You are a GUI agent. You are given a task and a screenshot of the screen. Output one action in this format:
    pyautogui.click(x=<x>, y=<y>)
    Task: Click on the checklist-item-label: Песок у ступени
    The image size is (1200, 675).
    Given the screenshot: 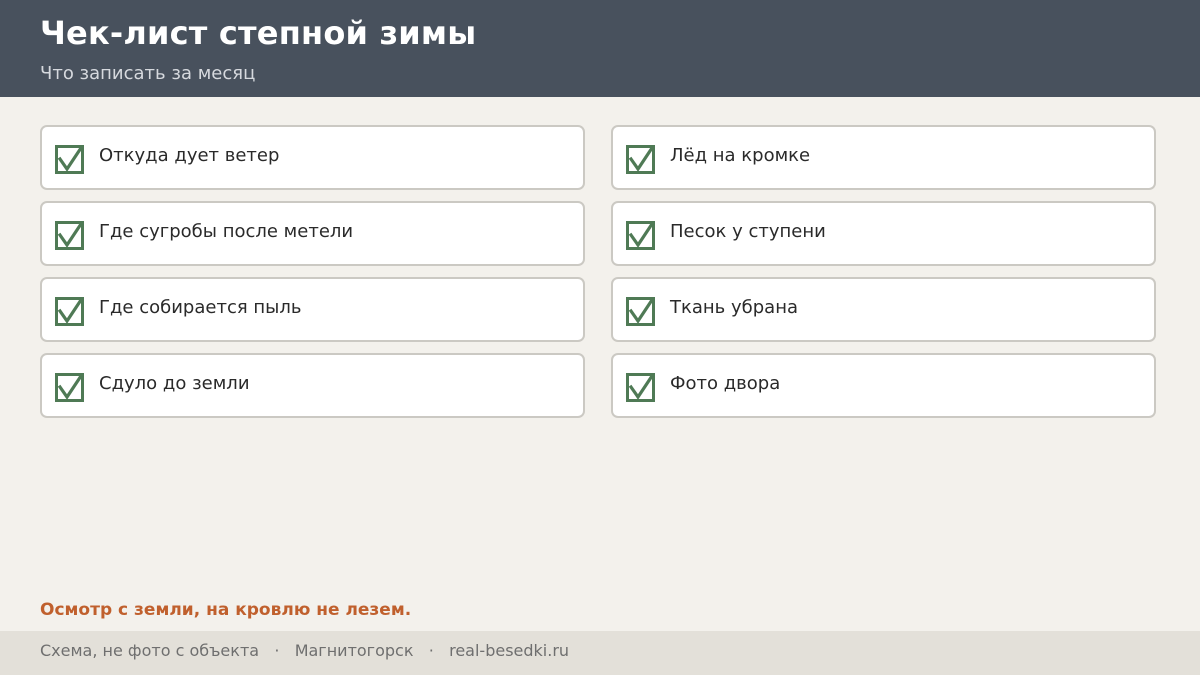 What is the action you would take?
    pyautogui.click(x=748, y=231)
    